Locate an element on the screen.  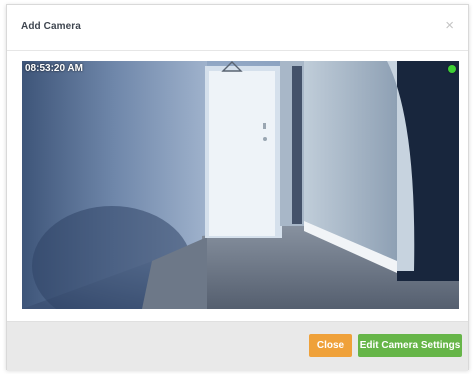
dialog-header: Add Camera × is located at coordinates (237, 28).